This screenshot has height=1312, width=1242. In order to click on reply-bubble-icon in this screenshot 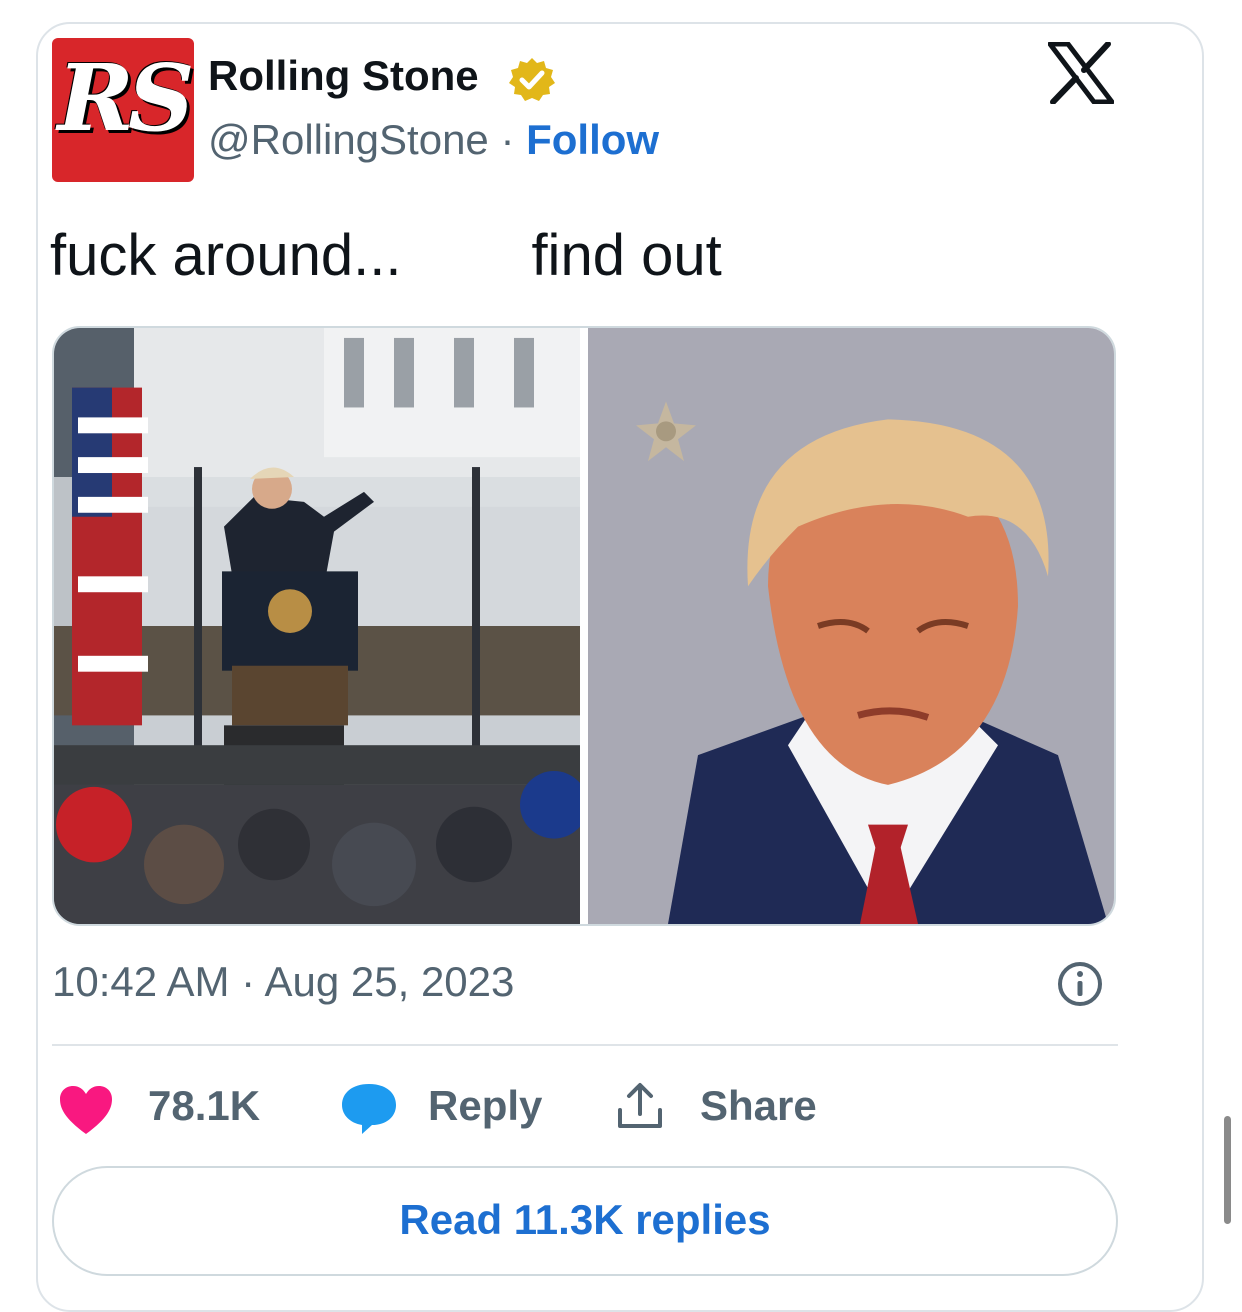, I will do `click(369, 1108)`.